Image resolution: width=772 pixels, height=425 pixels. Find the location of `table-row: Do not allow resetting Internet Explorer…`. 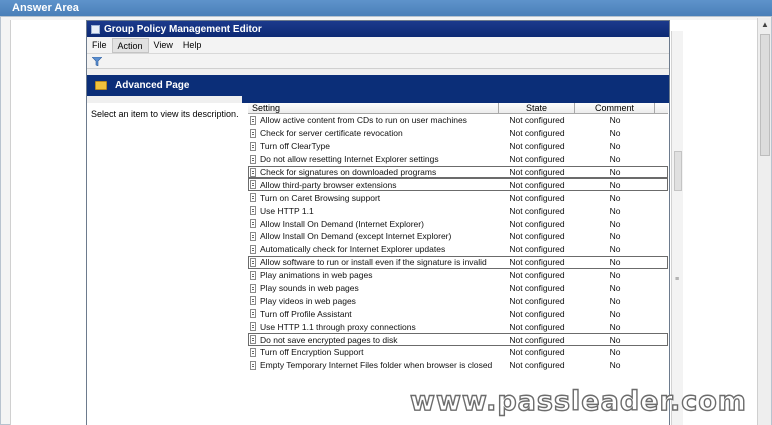

table-row: Do not allow resetting Internet Explorer… is located at coordinates (458, 159).